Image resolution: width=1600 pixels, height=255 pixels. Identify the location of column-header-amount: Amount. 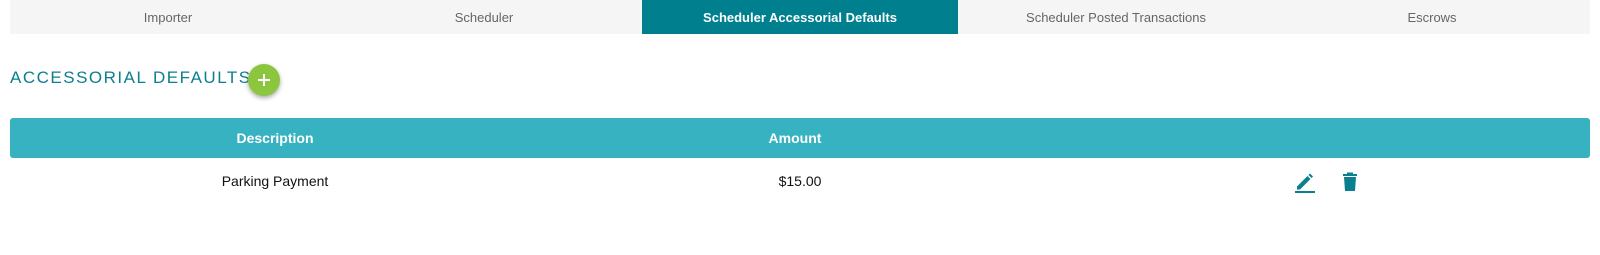
(795, 138).